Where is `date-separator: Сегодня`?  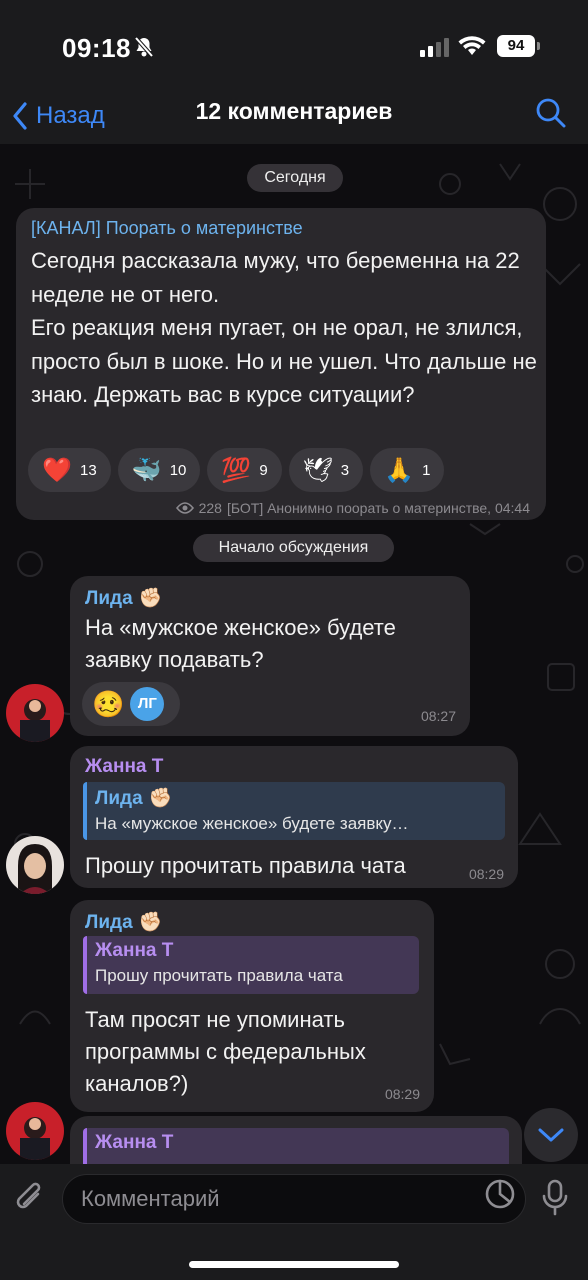
date-separator: Сегодня is located at coordinates (295, 178).